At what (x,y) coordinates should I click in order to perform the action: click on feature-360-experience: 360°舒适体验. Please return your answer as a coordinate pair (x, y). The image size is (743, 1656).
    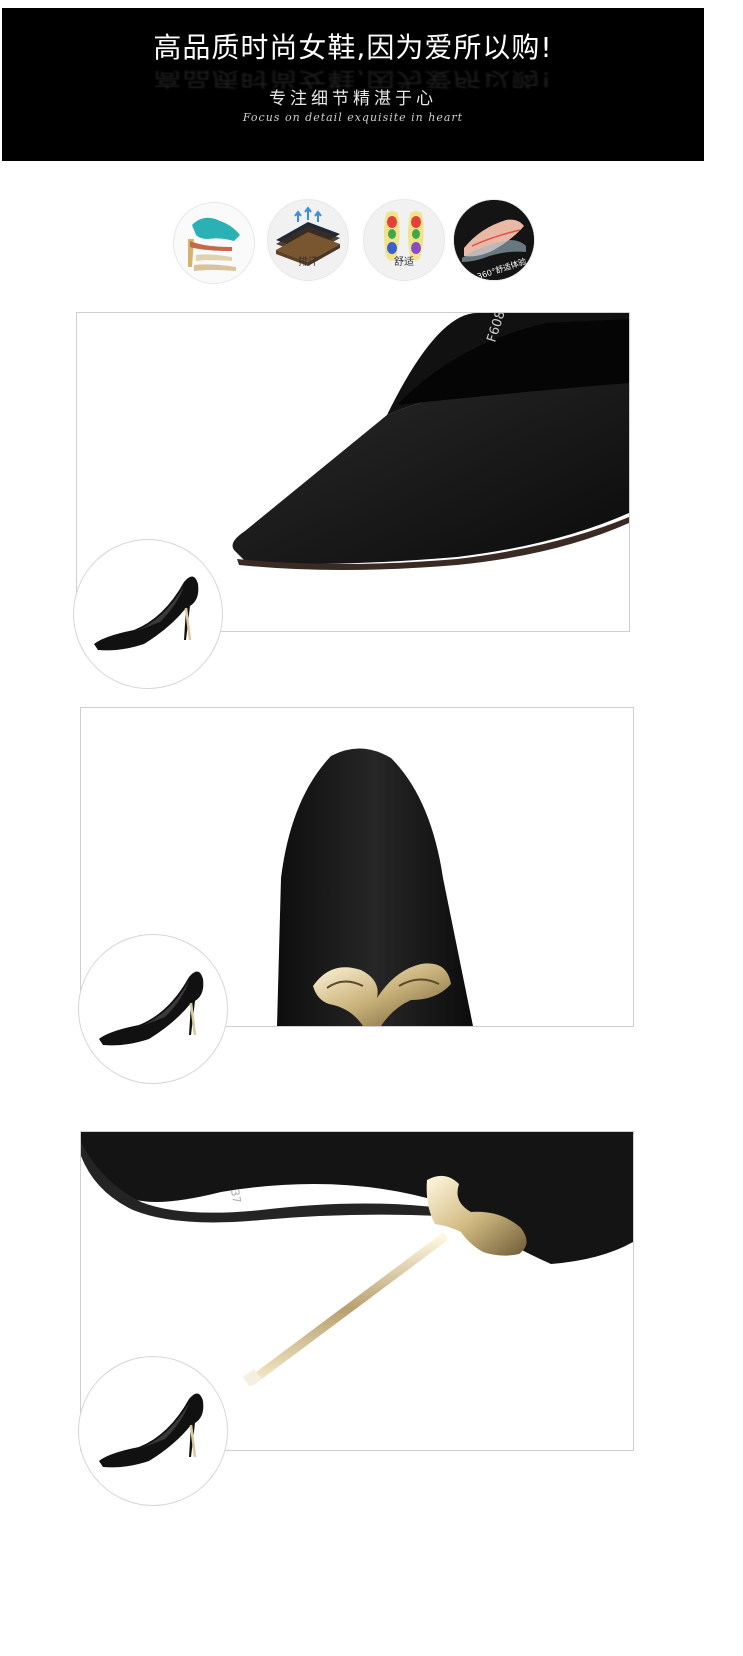
    Looking at the image, I should click on (494, 240).